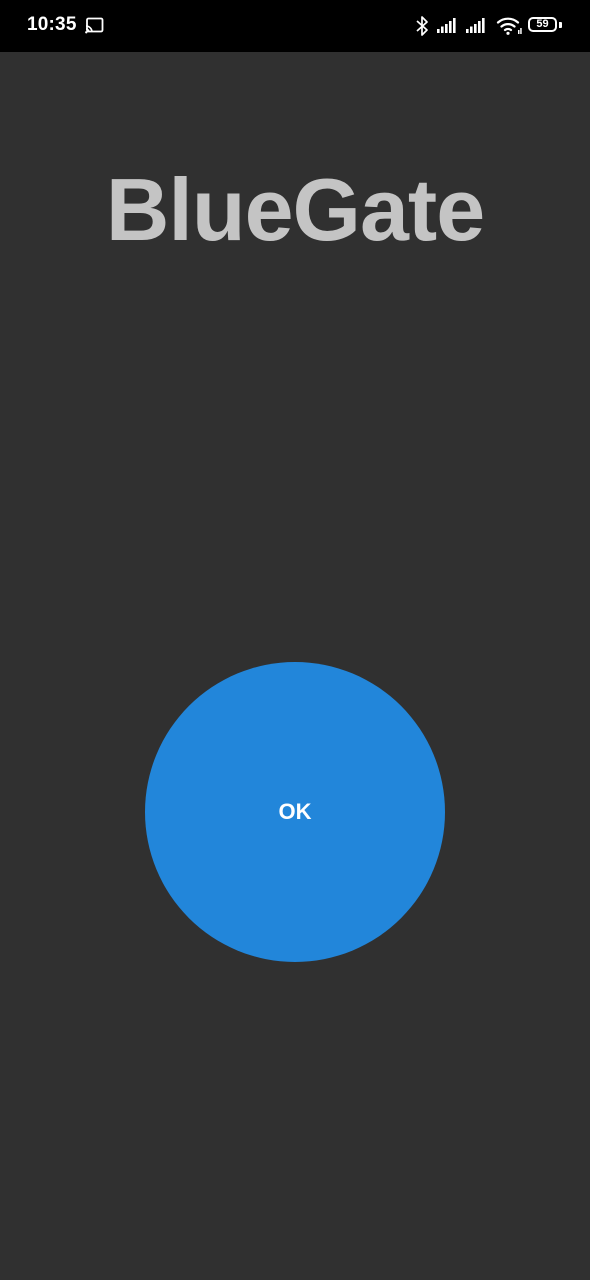 The width and height of the screenshot is (590, 1280). I want to click on cast-icon, so click(94, 25).